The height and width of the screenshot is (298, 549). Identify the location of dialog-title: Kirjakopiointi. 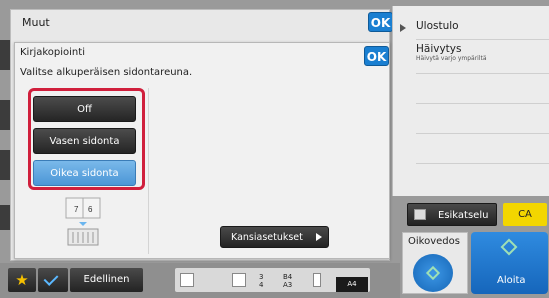
(52, 52).